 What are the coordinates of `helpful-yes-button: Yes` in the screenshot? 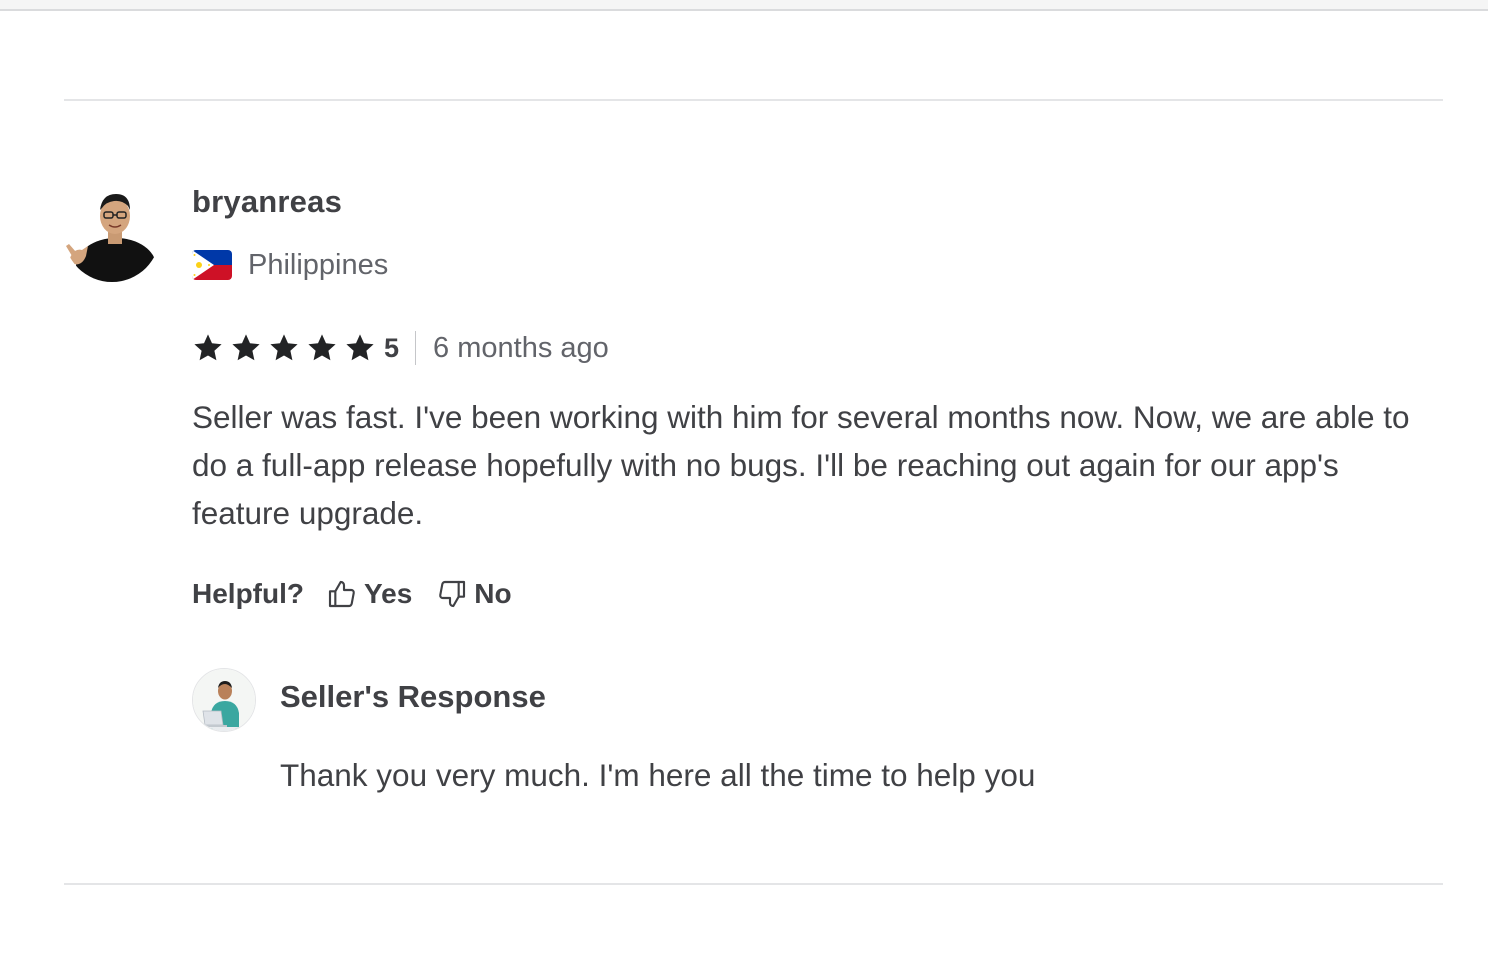 It's located at (369, 594).